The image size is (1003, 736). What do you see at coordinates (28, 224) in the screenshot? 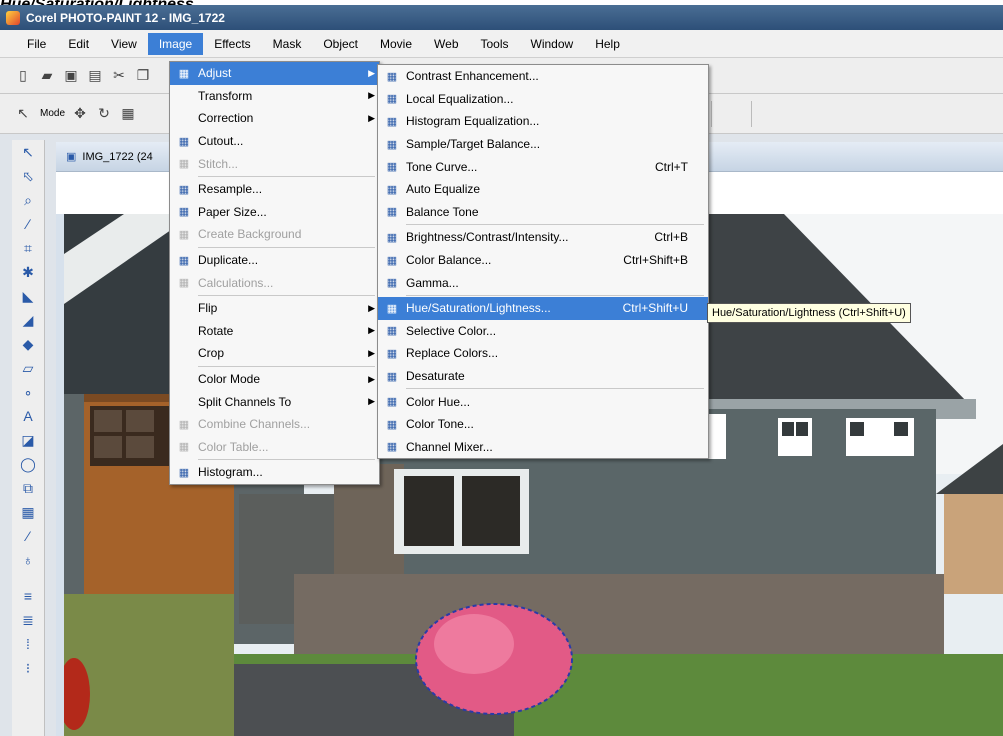
I see `dropper-tool-icon: ∕` at bounding box center [28, 224].